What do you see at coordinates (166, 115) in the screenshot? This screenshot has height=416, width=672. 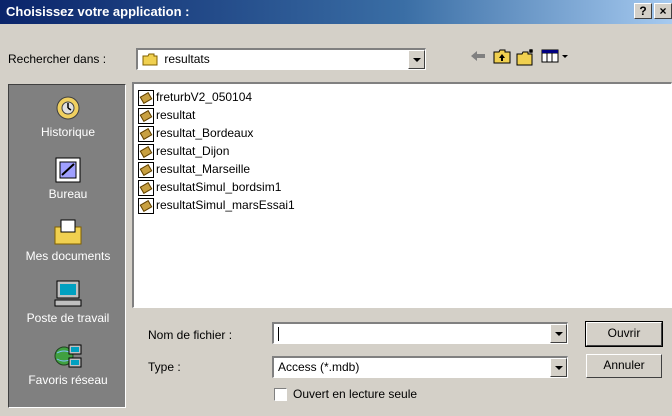 I see `list-item: resultat` at bounding box center [166, 115].